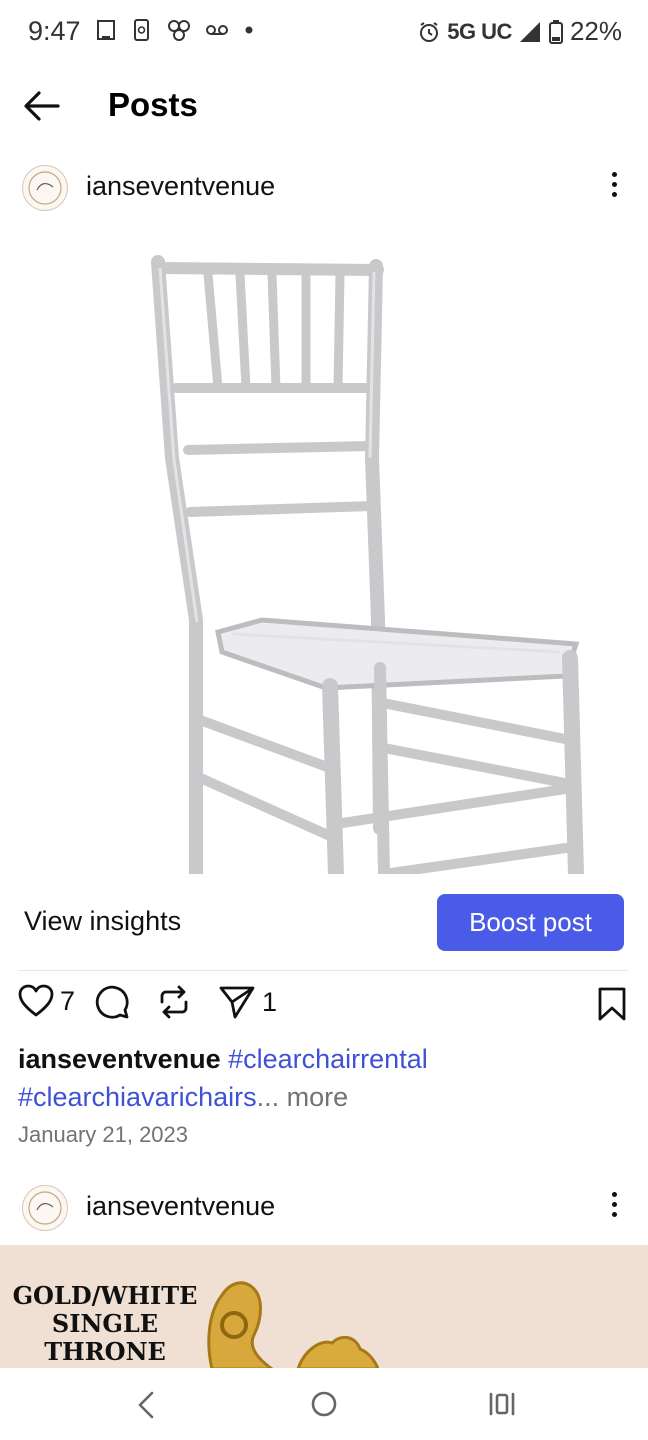 This screenshot has width=648, height=1440. I want to click on image-text-line: THRONE, so click(105, 1351).